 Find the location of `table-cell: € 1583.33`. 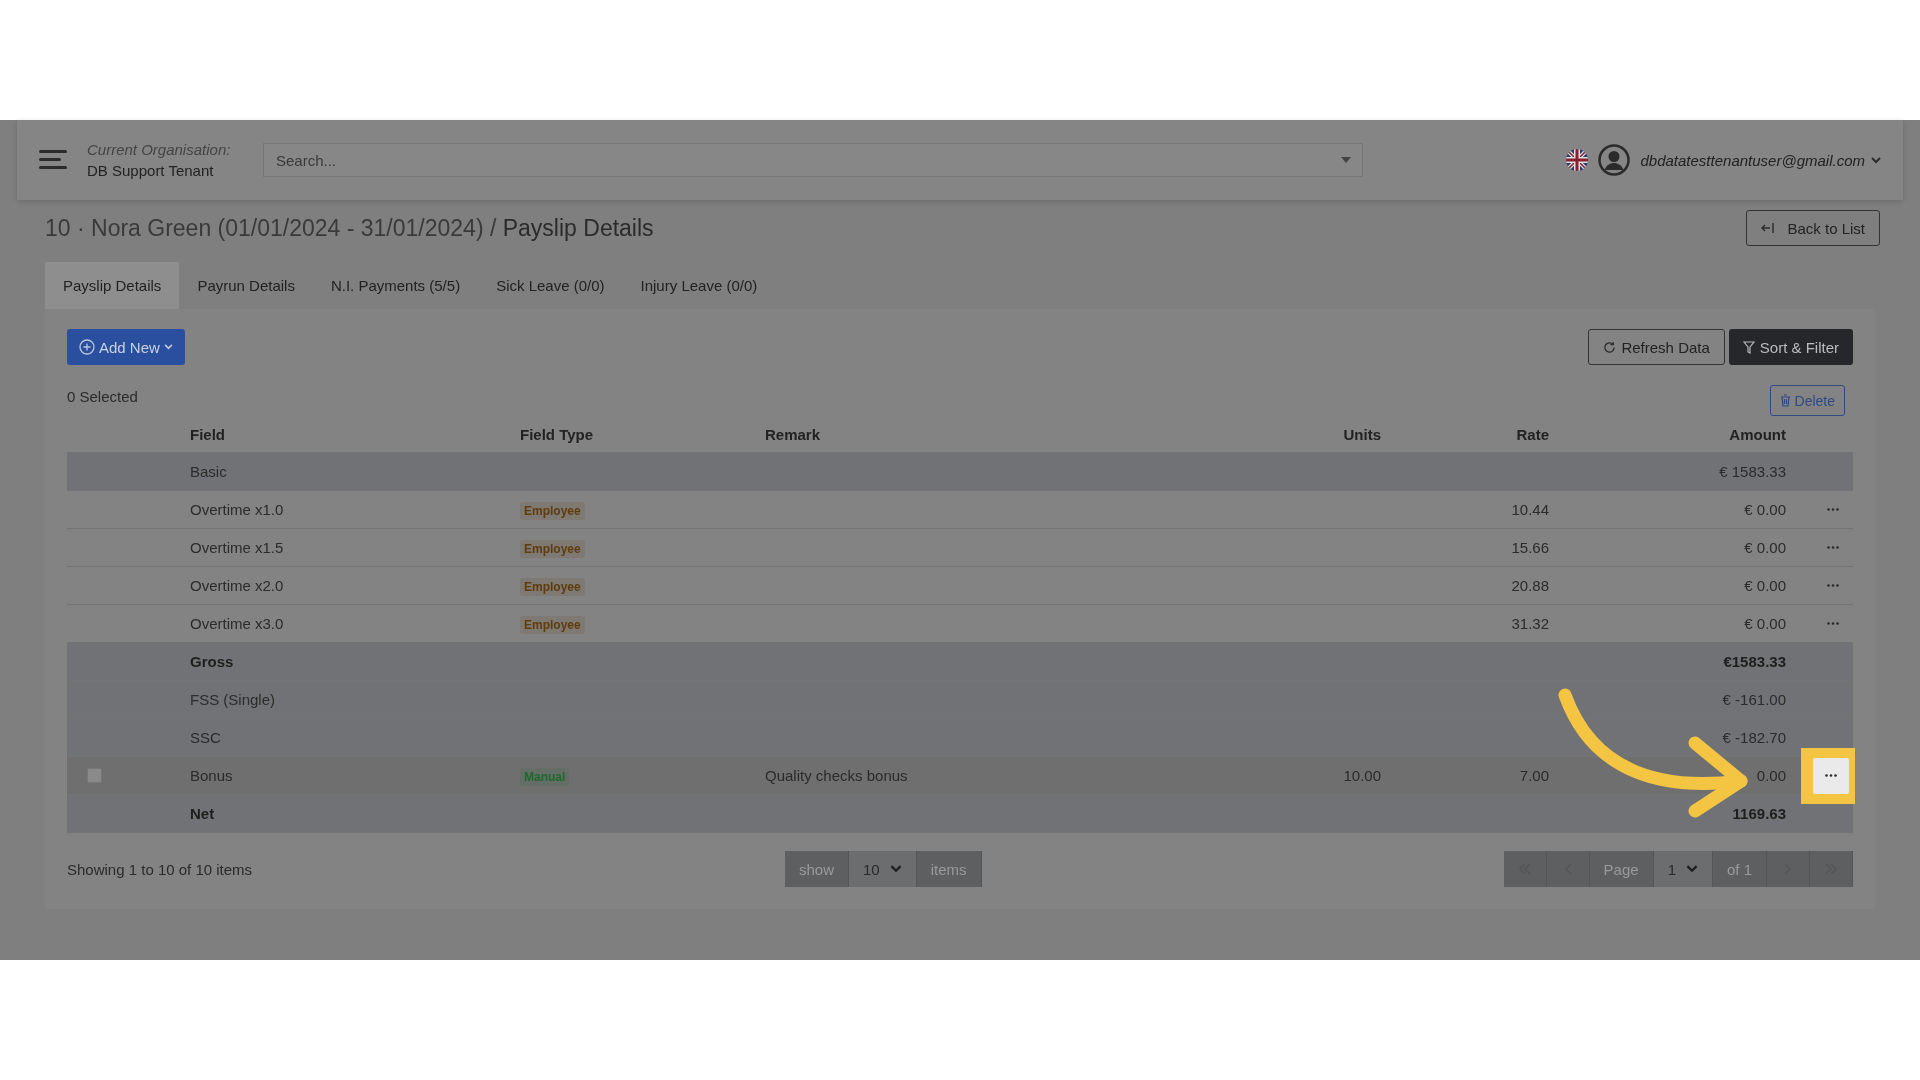

table-cell: € 1583.33 is located at coordinates (1752, 471).